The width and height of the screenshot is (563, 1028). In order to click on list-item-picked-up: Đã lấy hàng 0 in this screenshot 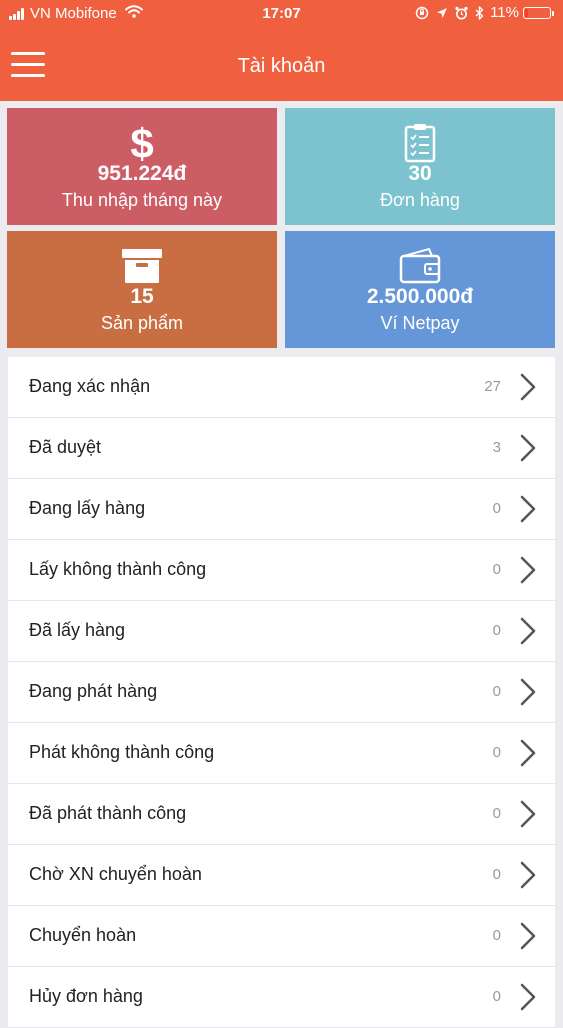, I will do `click(281, 631)`.